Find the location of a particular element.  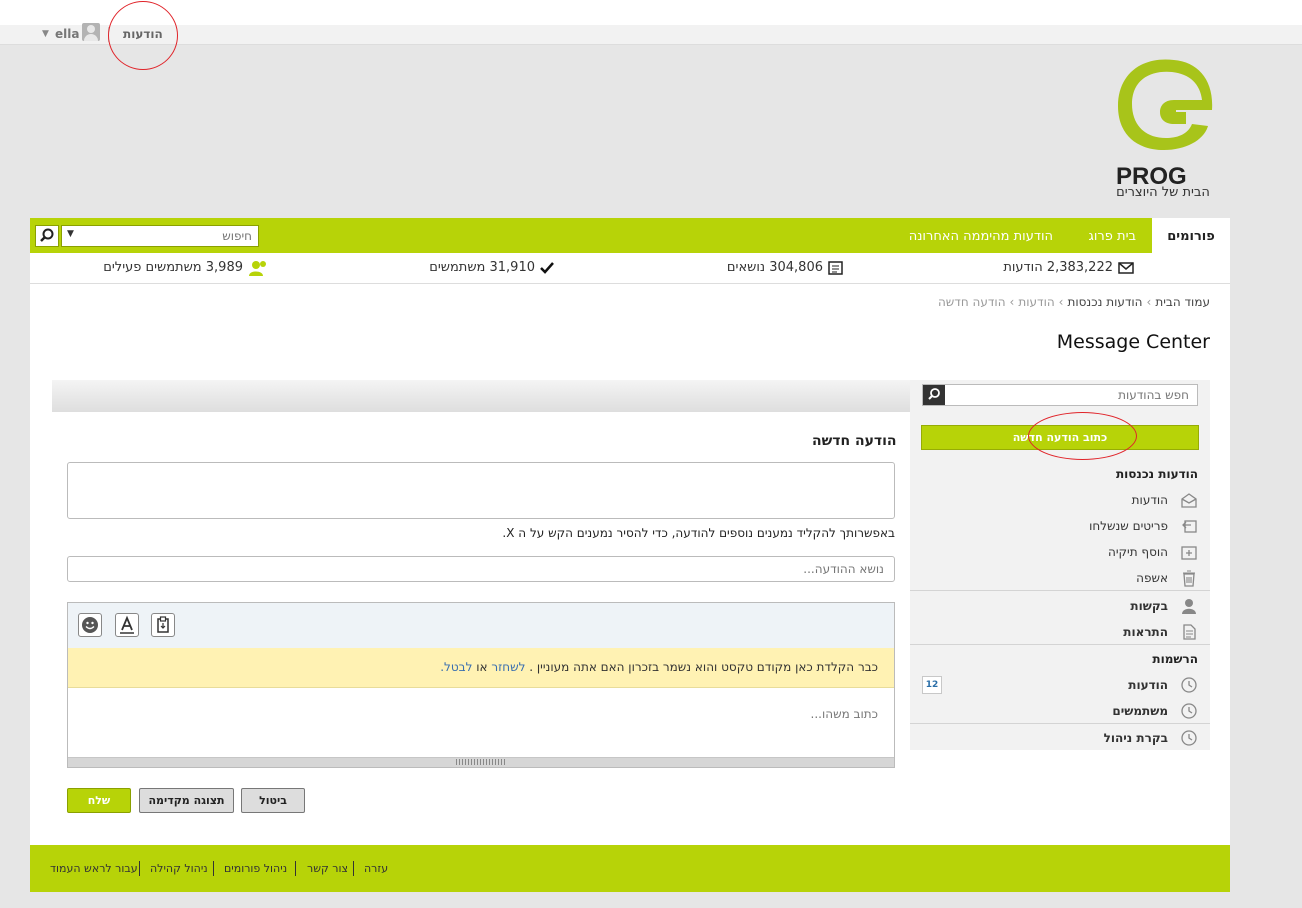

stat-members: 31,910 משתמשים is located at coordinates (491, 268).